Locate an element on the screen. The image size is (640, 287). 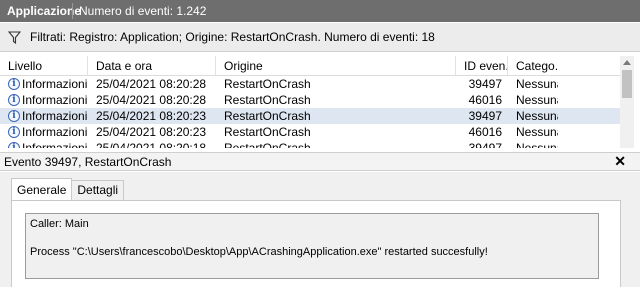
event-detail-header: Evento 39497, RestartOnCrash ✕ is located at coordinates (320, 161).